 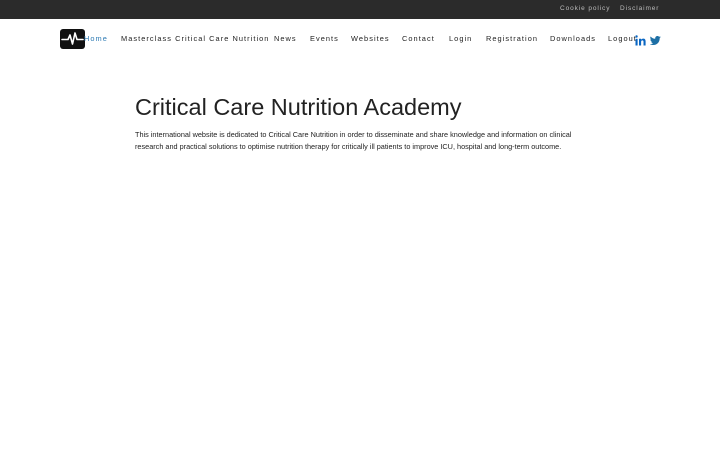 I want to click on site-logo, so click(x=72, y=39).